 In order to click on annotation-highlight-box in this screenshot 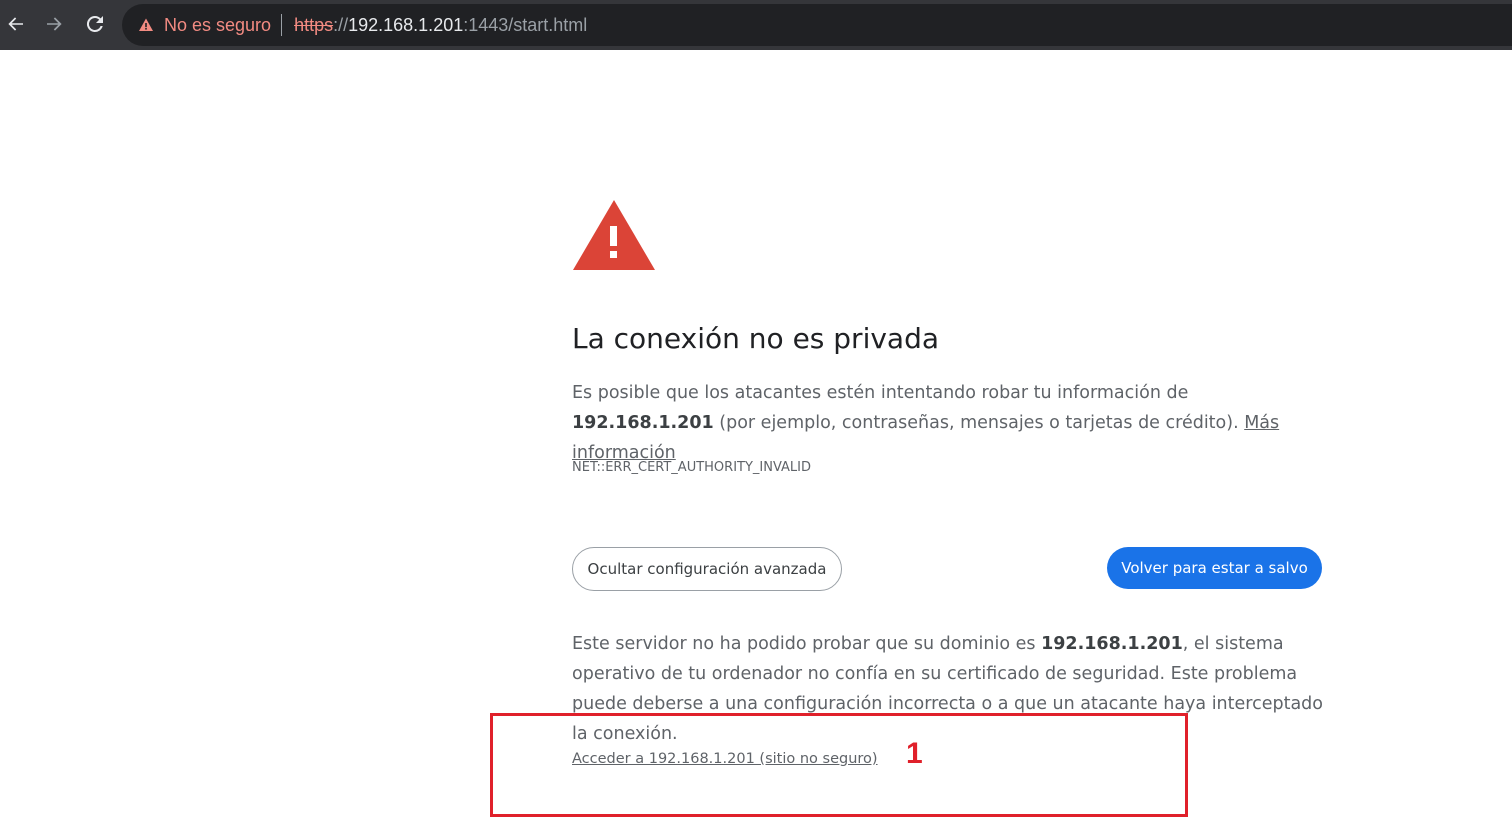, I will do `click(839, 765)`.